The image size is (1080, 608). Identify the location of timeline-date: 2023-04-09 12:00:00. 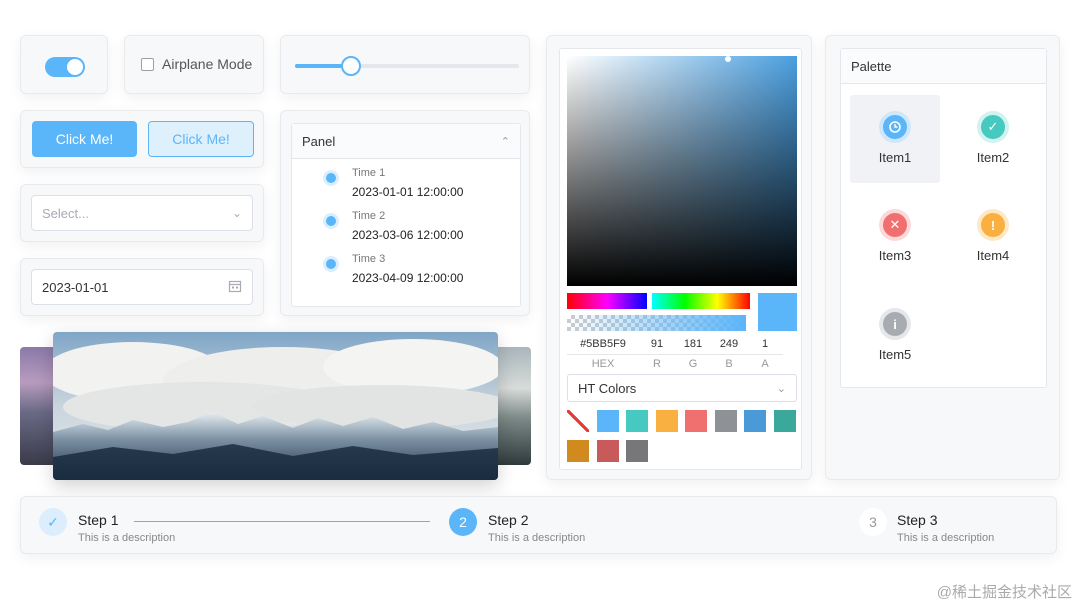
(408, 278).